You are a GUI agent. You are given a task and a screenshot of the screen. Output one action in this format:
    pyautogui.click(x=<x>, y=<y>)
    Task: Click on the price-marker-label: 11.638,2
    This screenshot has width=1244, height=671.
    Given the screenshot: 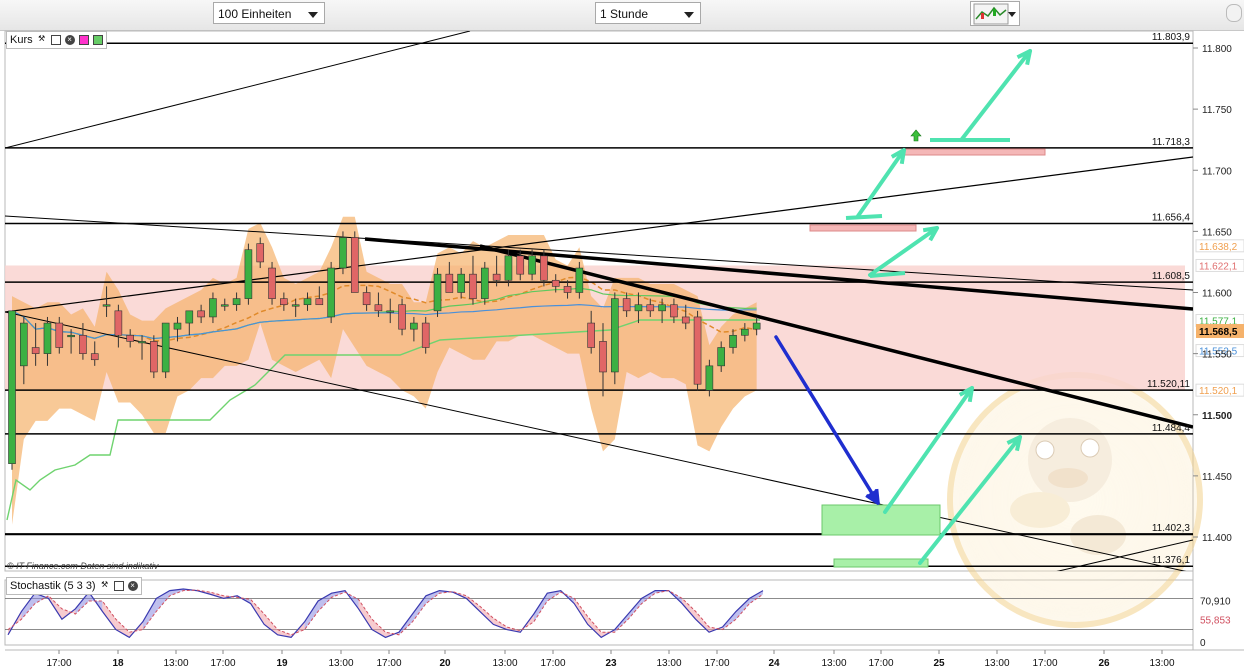 What is the action you would take?
    pyautogui.click(x=1218, y=247)
    